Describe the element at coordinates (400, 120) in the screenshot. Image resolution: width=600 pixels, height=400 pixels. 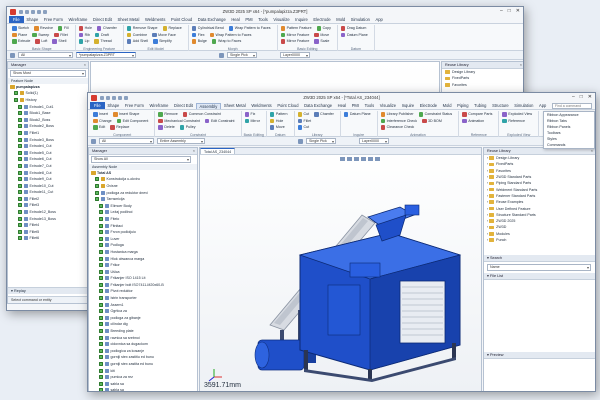
I see `ribbon-button-interference-check: Interference Check` at that location.